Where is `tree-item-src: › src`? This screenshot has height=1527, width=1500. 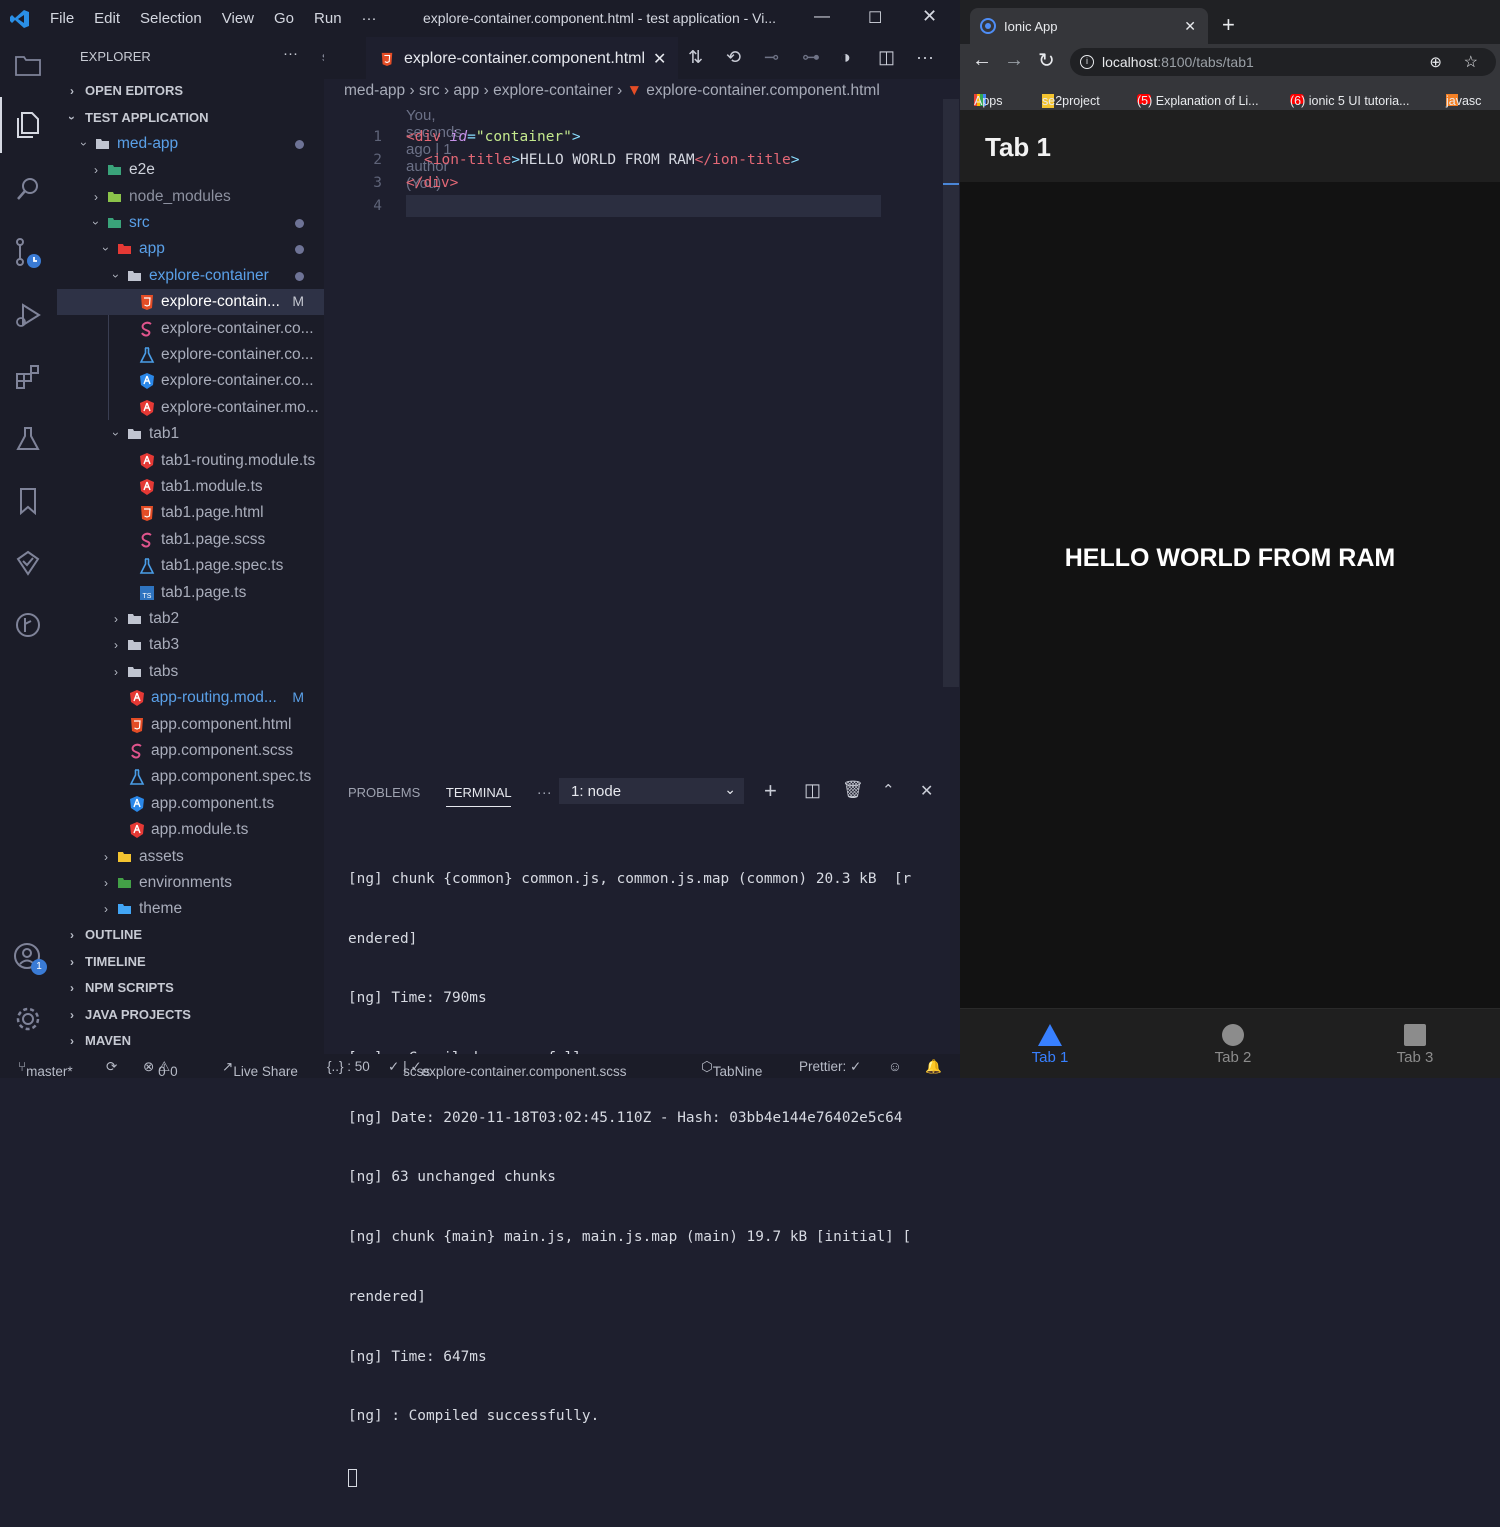
tree-item-src: › src is located at coordinates (190, 223).